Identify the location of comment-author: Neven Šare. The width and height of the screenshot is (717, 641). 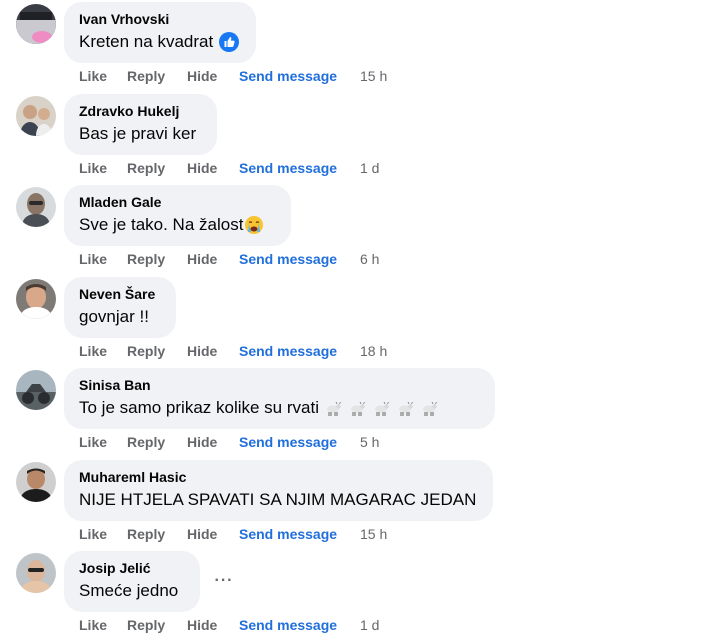
(120, 294).